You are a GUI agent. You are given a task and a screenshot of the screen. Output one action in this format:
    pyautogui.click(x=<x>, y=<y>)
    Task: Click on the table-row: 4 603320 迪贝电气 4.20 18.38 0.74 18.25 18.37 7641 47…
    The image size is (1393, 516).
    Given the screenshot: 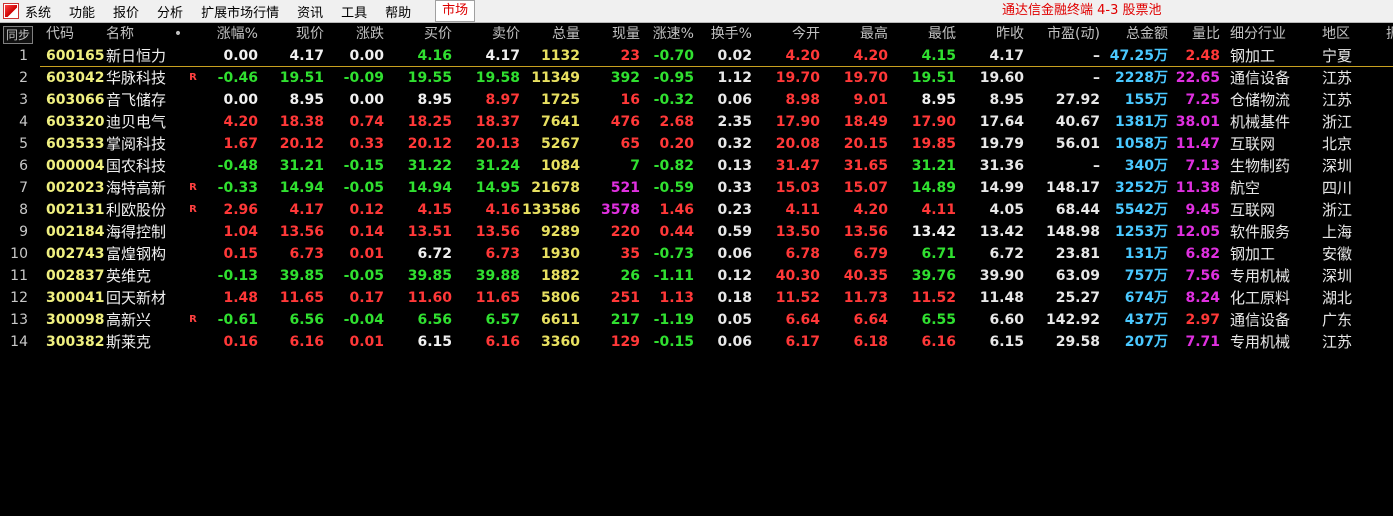 What is the action you would take?
    pyautogui.click(x=696, y=122)
    